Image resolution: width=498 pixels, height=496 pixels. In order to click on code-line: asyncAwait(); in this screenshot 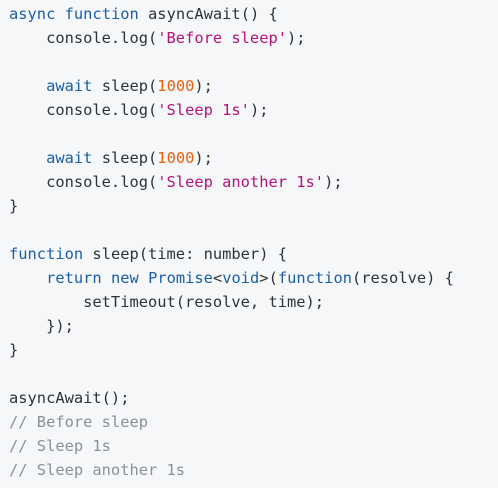, I will do `click(253, 398)`.